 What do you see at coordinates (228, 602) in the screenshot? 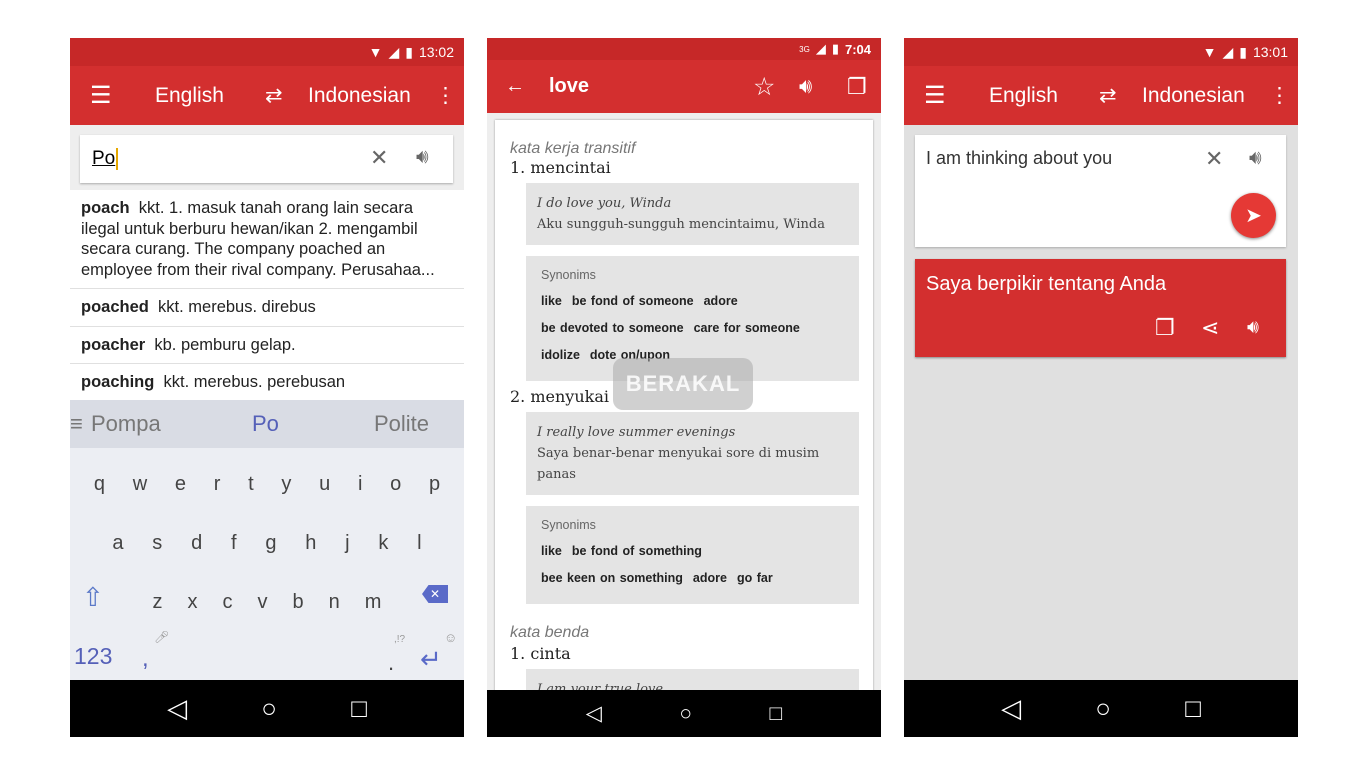
I see `key: c` at bounding box center [228, 602].